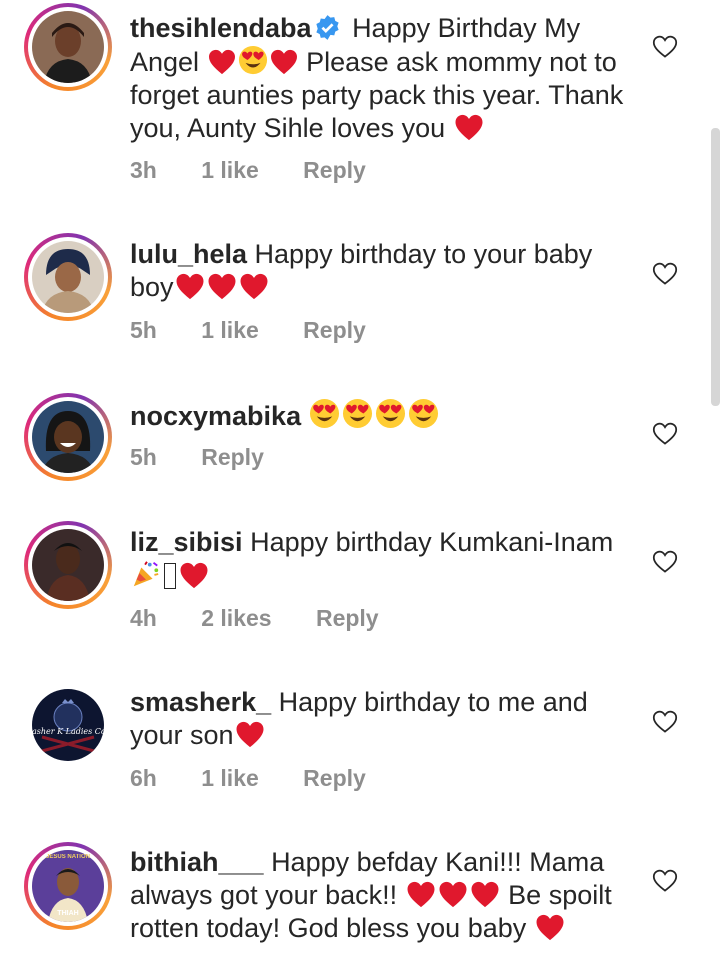 This screenshot has height=972, width=720. Describe the element at coordinates (143, 778) in the screenshot. I see `comment-time: 6h` at that location.